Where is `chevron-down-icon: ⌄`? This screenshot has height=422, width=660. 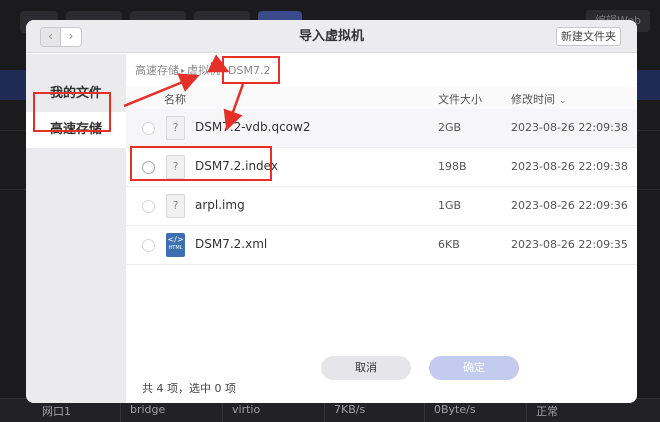 chevron-down-icon: ⌄ is located at coordinates (563, 101).